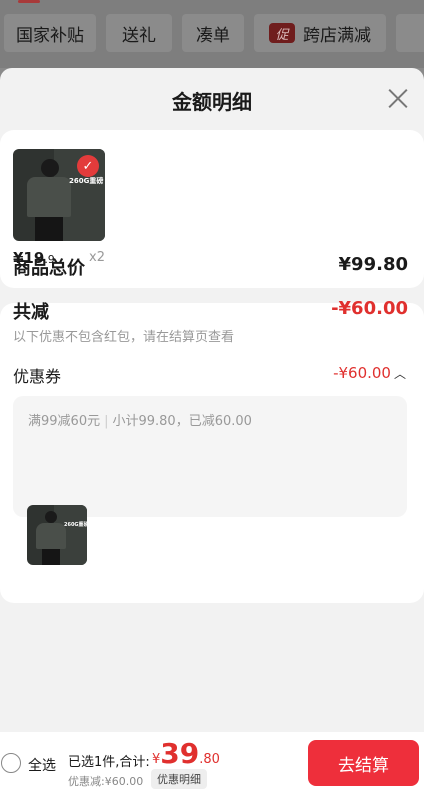 Image resolution: width=424 pixels, height=794 pixels. What do you see at coordinates (179, 779) in the screenshot?
I see `discount-detail-button: 优惠明细` at bounding box center [179, 779].